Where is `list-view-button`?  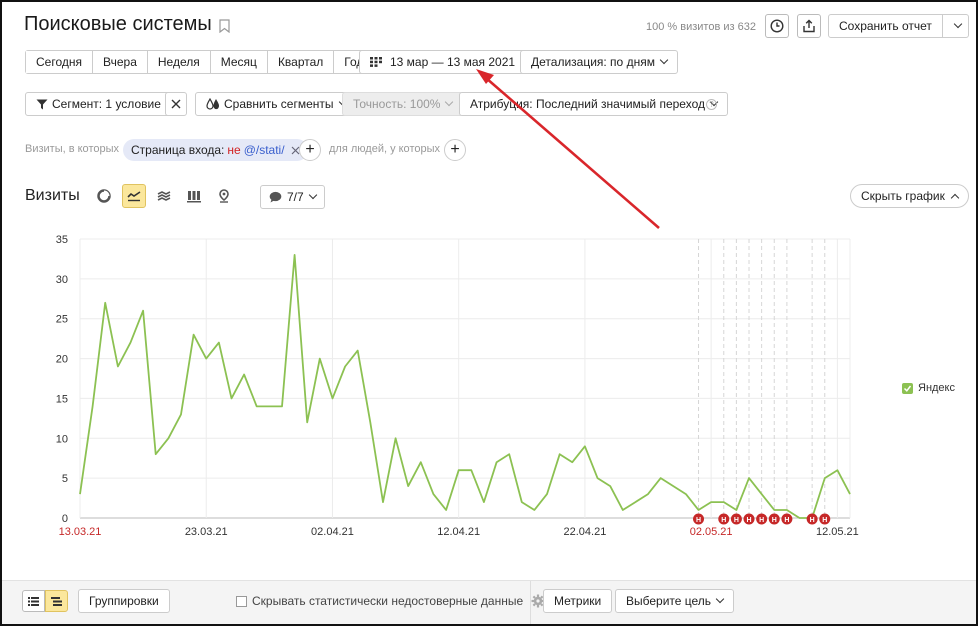
list-view-button is located at coordinates (33, 601).